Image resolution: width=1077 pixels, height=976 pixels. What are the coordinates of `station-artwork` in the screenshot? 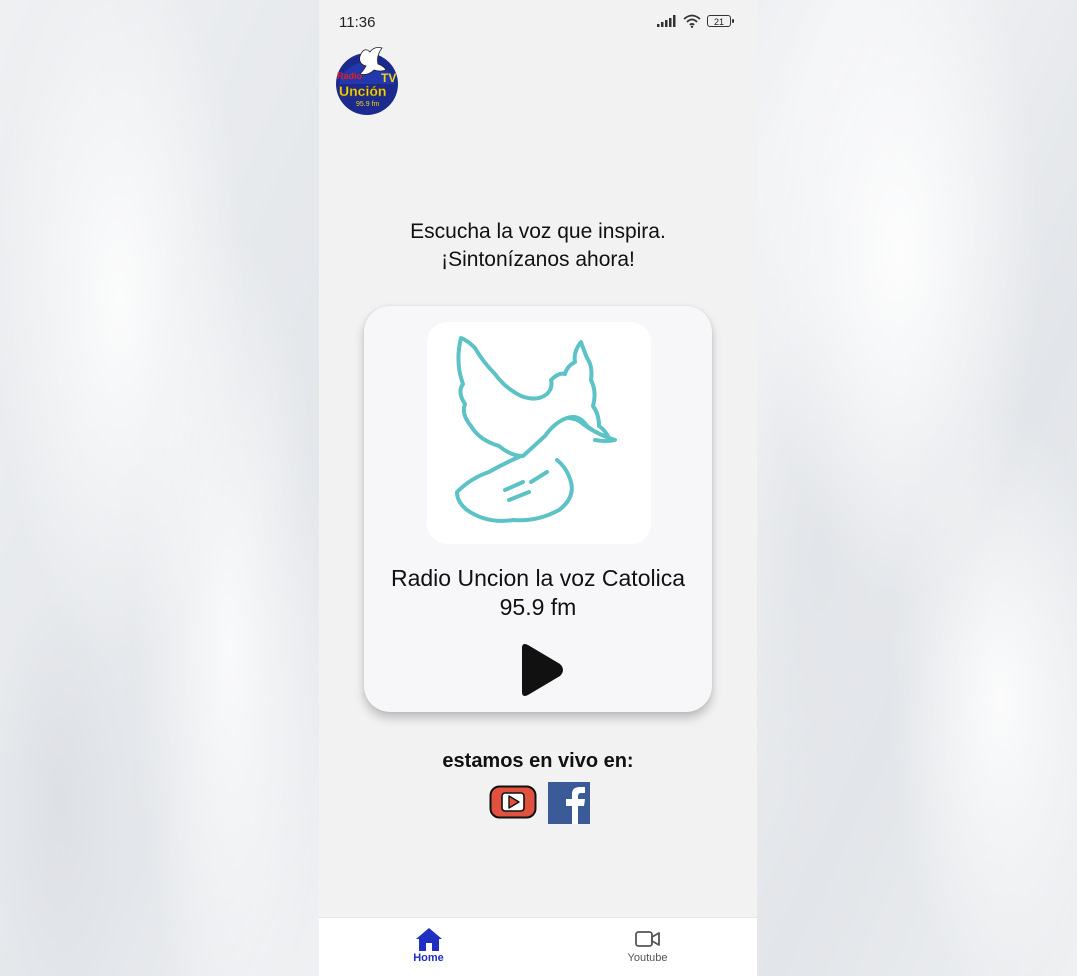 It's located at (539, 433).